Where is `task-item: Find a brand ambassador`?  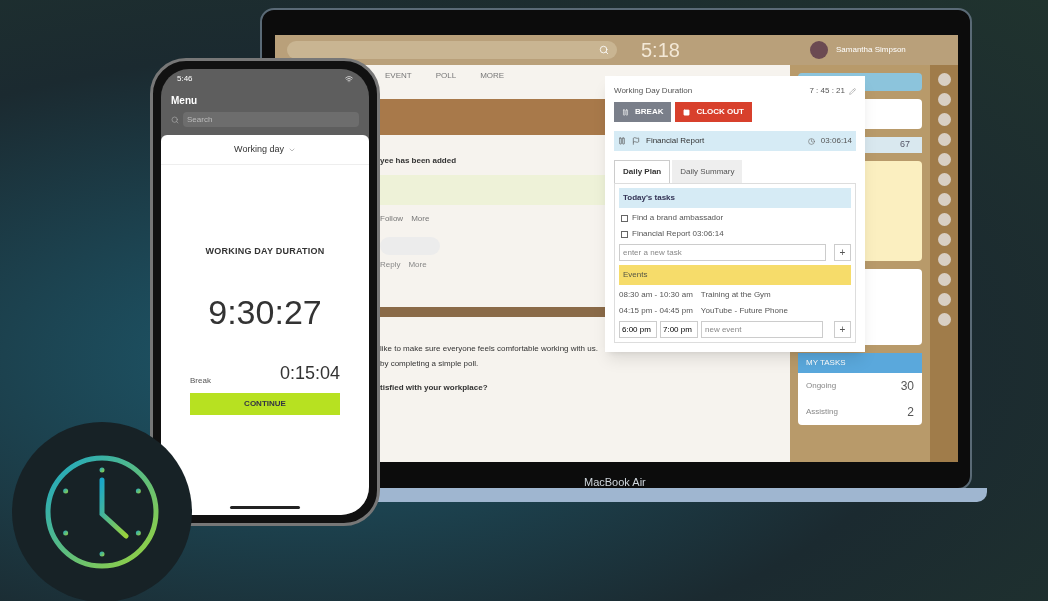 task-item: Find a brand ambassador is located at coordinates (678, 218).